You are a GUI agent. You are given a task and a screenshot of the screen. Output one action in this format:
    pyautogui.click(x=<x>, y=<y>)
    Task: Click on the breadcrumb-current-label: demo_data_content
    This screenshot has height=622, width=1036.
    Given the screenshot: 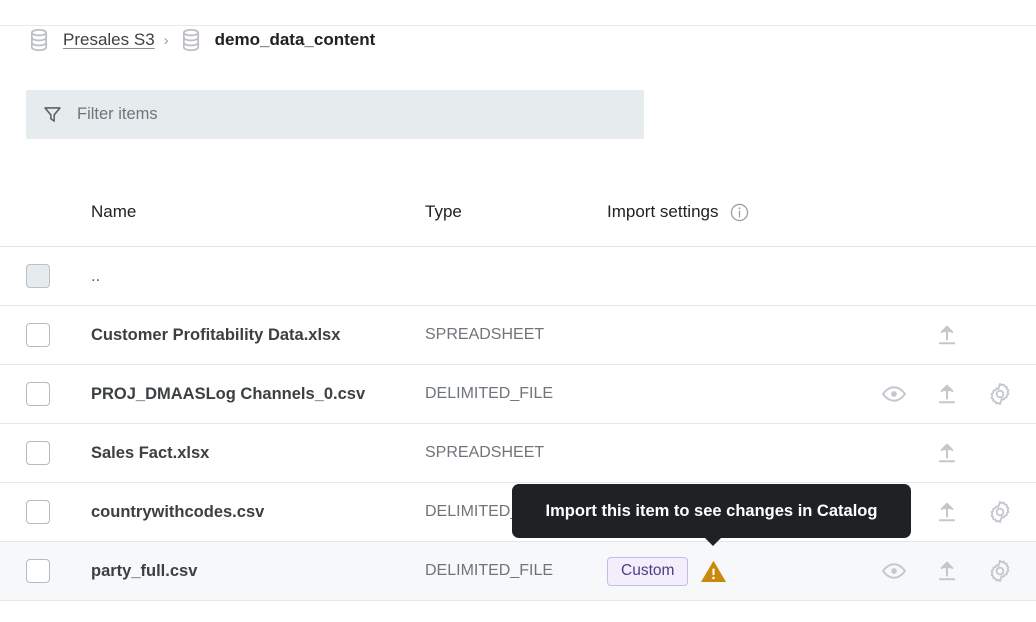 What is the action you would take?
    pyautogui.click(x=295, y=39)
    